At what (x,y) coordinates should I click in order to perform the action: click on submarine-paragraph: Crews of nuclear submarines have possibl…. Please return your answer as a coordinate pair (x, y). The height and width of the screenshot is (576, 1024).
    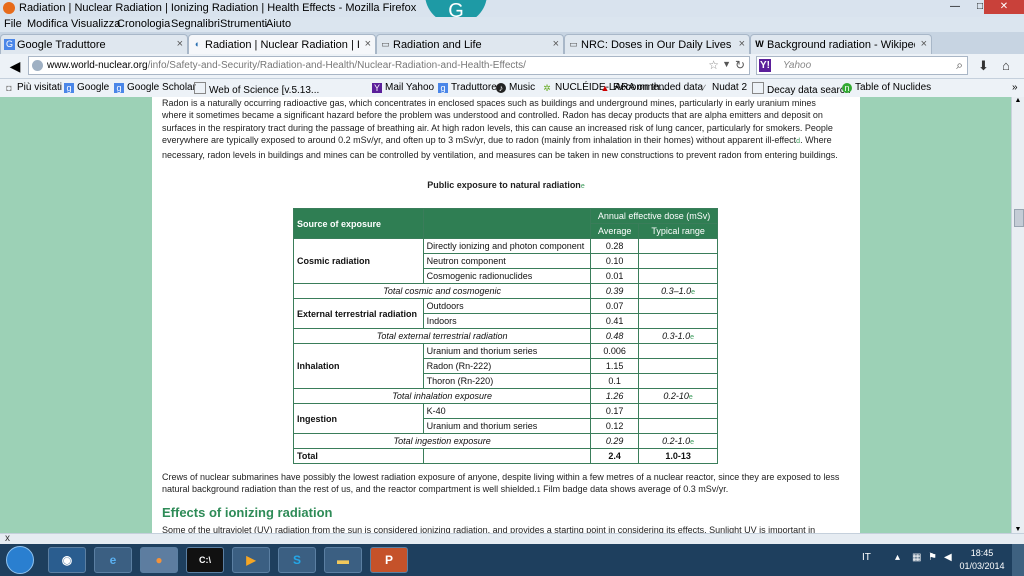
    Looking at the image, I should click on (501, 483).